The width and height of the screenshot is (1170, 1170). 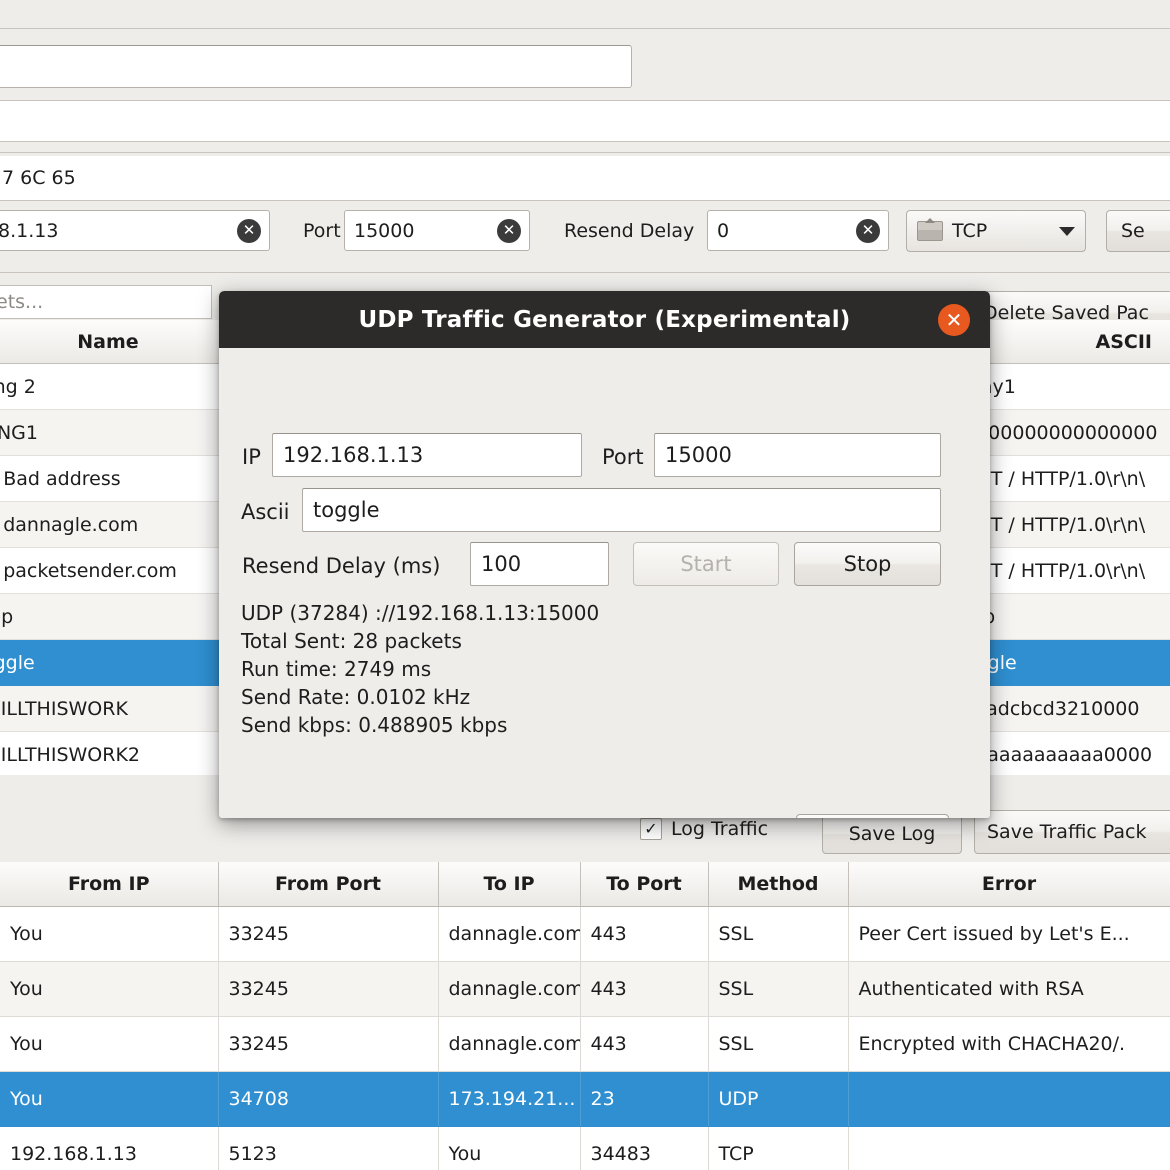 What do you see at coordinates (18, 386) in the screenshot?
I see `packet-name-cell: ong 2` at bounding box center [18, 386].